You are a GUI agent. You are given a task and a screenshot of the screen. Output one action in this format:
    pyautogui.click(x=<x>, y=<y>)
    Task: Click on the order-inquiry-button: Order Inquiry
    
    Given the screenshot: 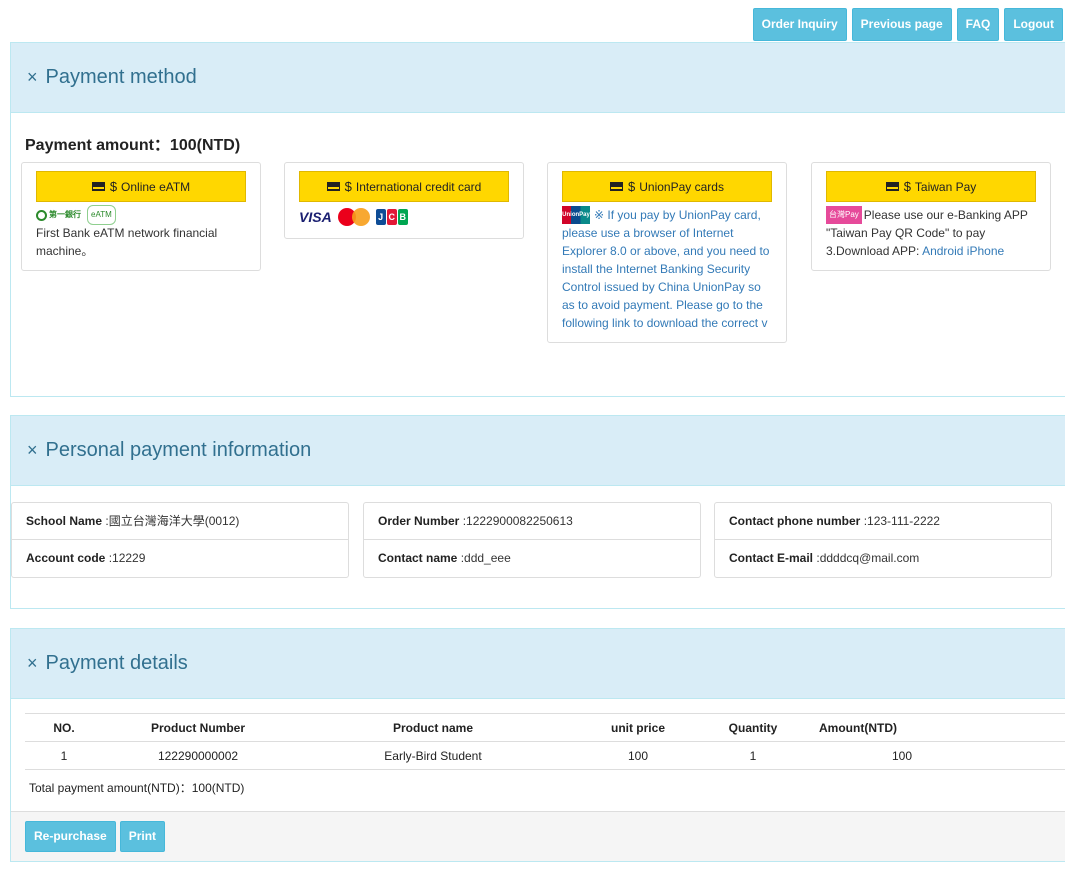 What is the action you would take?
    pyautogui.click(x=799, y=24)
    